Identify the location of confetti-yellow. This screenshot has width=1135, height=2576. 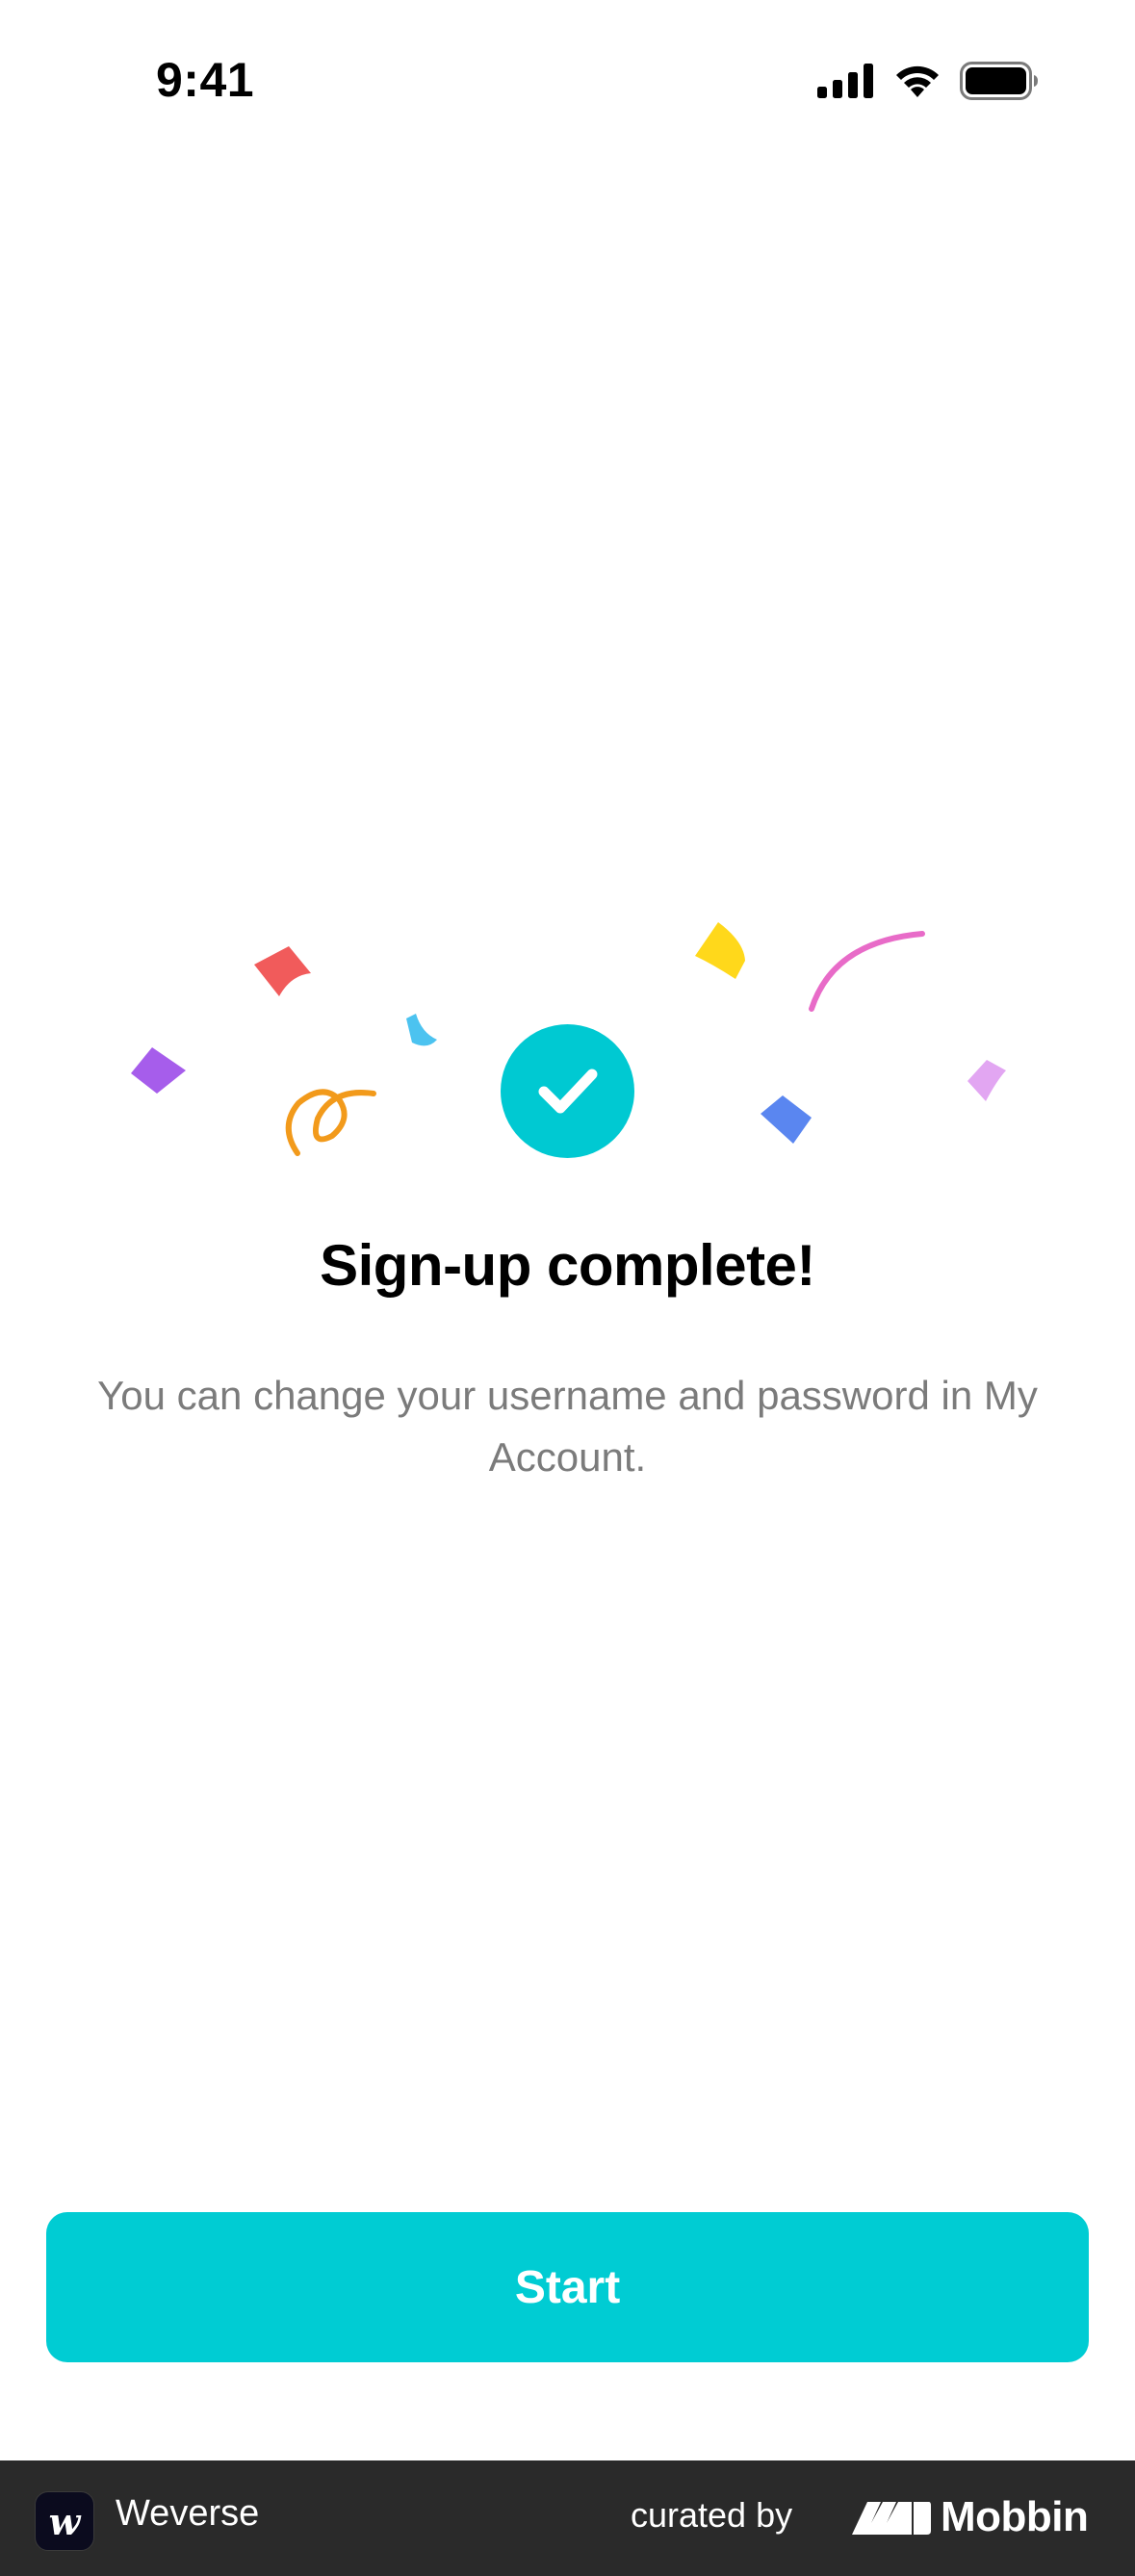
(720, 950).